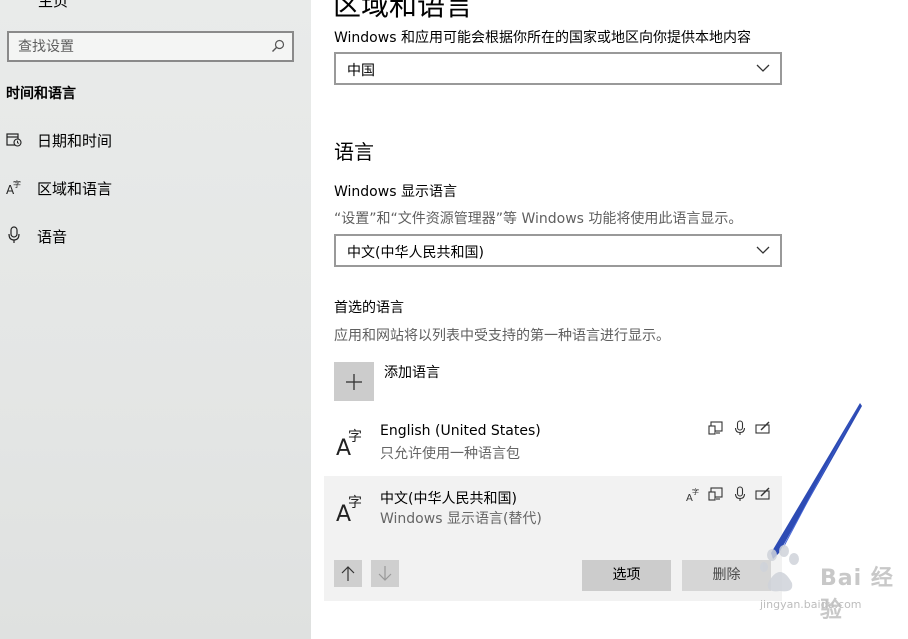 This screenshot has width=908, height=639. I want to click on options-button: 选项, so click(626, 575).